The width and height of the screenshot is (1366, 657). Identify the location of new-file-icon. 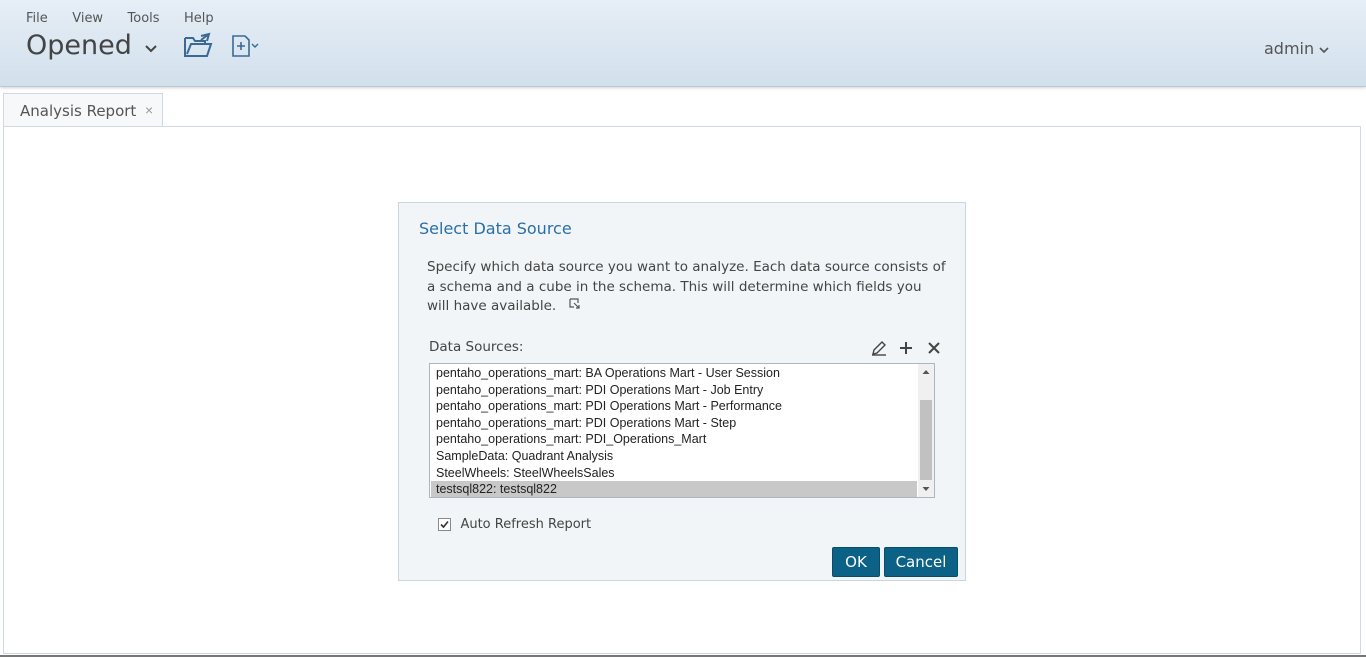
(245, 48).